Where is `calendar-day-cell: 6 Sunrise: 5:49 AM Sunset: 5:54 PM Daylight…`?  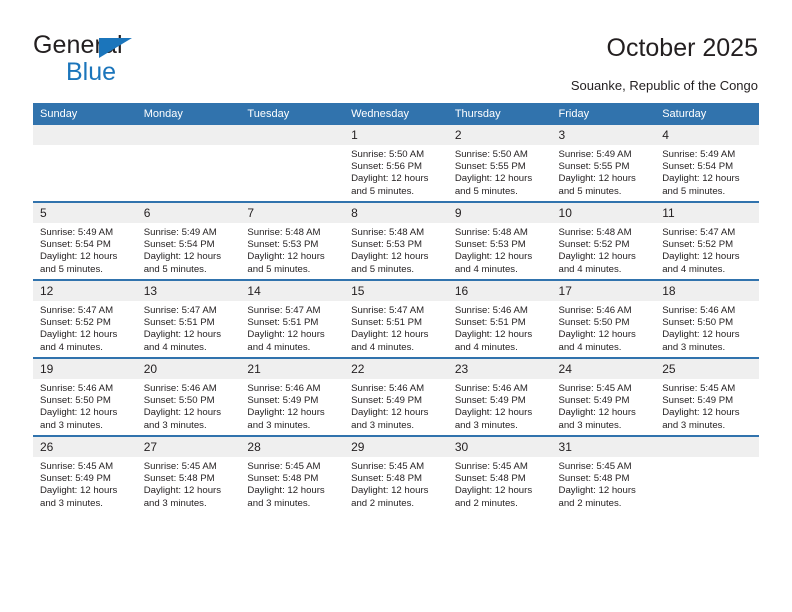
calendar-day-cell: 6 Sunrise: 5:49 AM Sunset: 5:54 PM Daylight… is located at coordinates (188, 240).